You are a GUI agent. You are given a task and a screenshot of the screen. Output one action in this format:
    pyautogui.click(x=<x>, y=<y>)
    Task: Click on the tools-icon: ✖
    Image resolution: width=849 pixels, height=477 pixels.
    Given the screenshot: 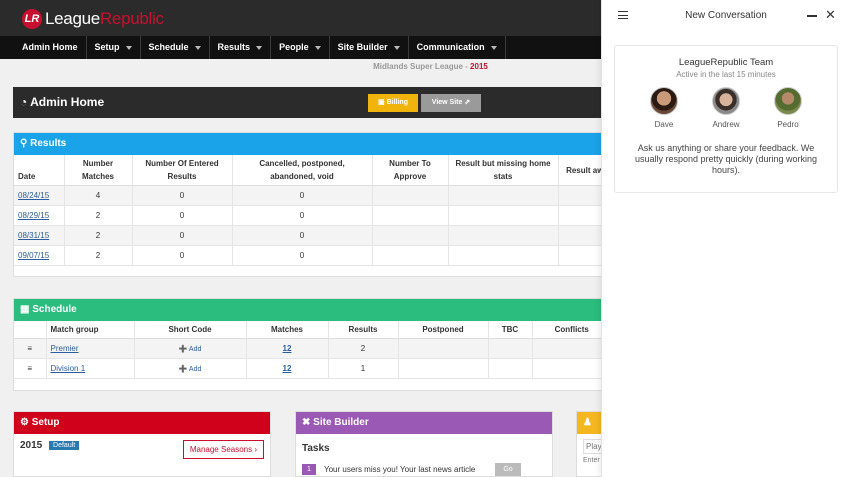 What is the action you would take?
    pyautogui.click(x=306, y=422)
    